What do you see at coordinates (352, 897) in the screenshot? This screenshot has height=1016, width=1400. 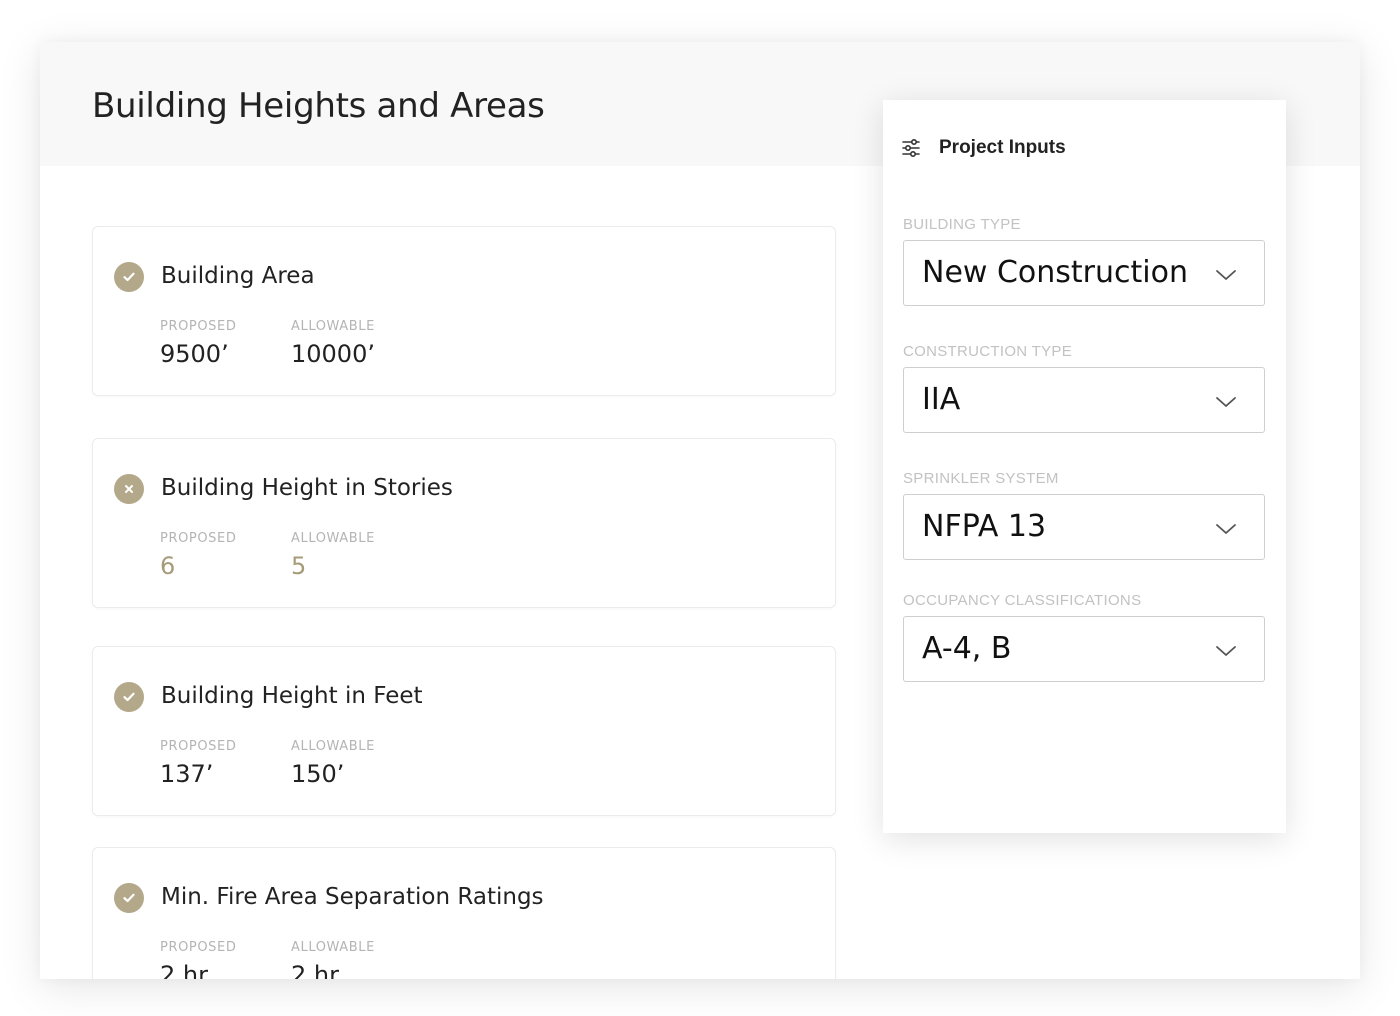 I see `card-title: Min. Fire Area Separation Ratings` at bounding box center [352, 897].